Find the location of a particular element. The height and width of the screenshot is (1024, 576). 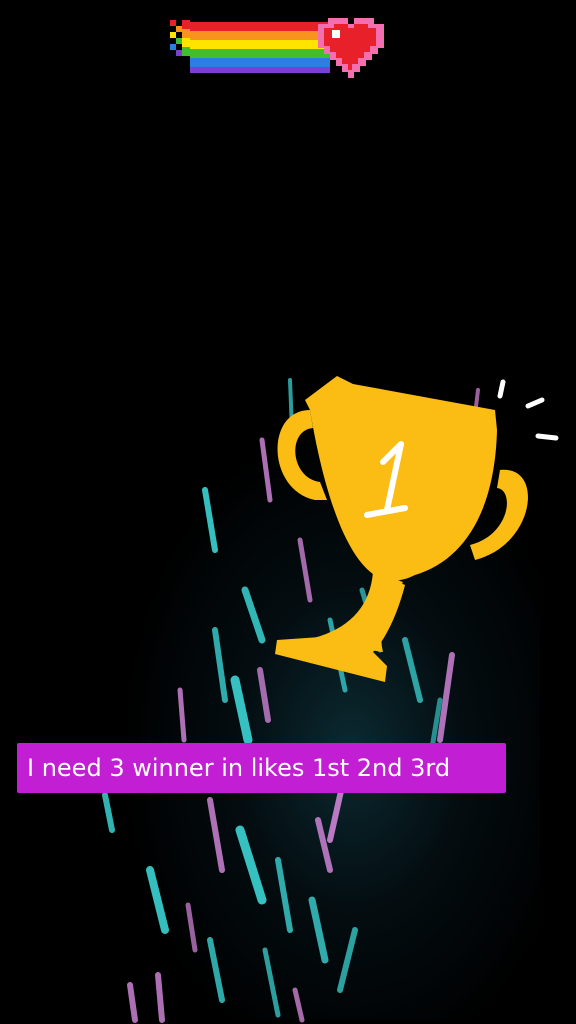

sparkle-icon is located at coordinates (528, 410).